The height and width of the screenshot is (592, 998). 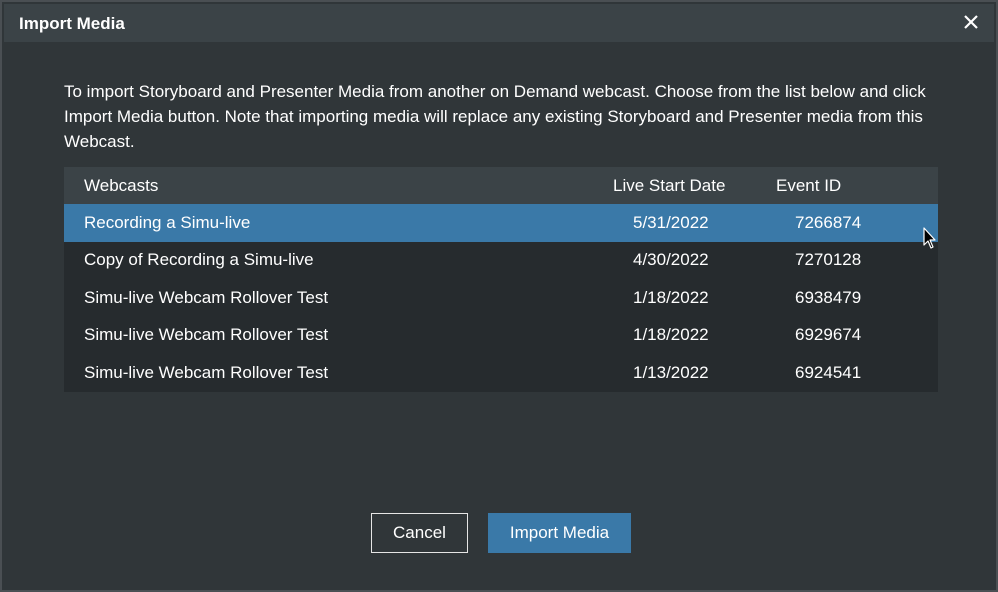 I want to click on header-webcasts: Webcasts, so click(x=121, y=186).